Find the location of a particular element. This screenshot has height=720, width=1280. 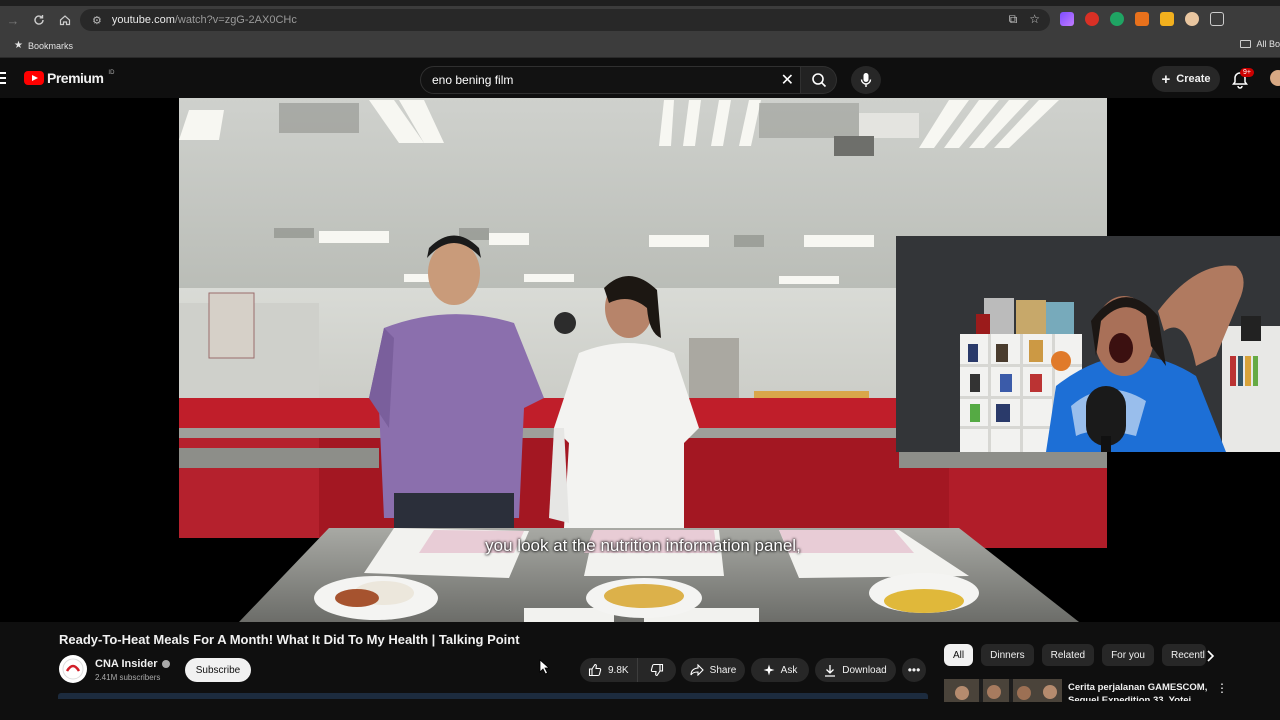

microphone-icon is located at coordinates (866, 80).